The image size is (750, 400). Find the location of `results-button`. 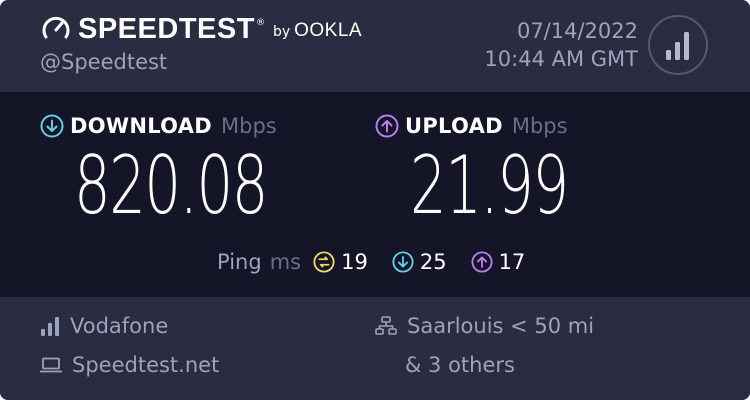

results-button is located at coordinates (678, 45).